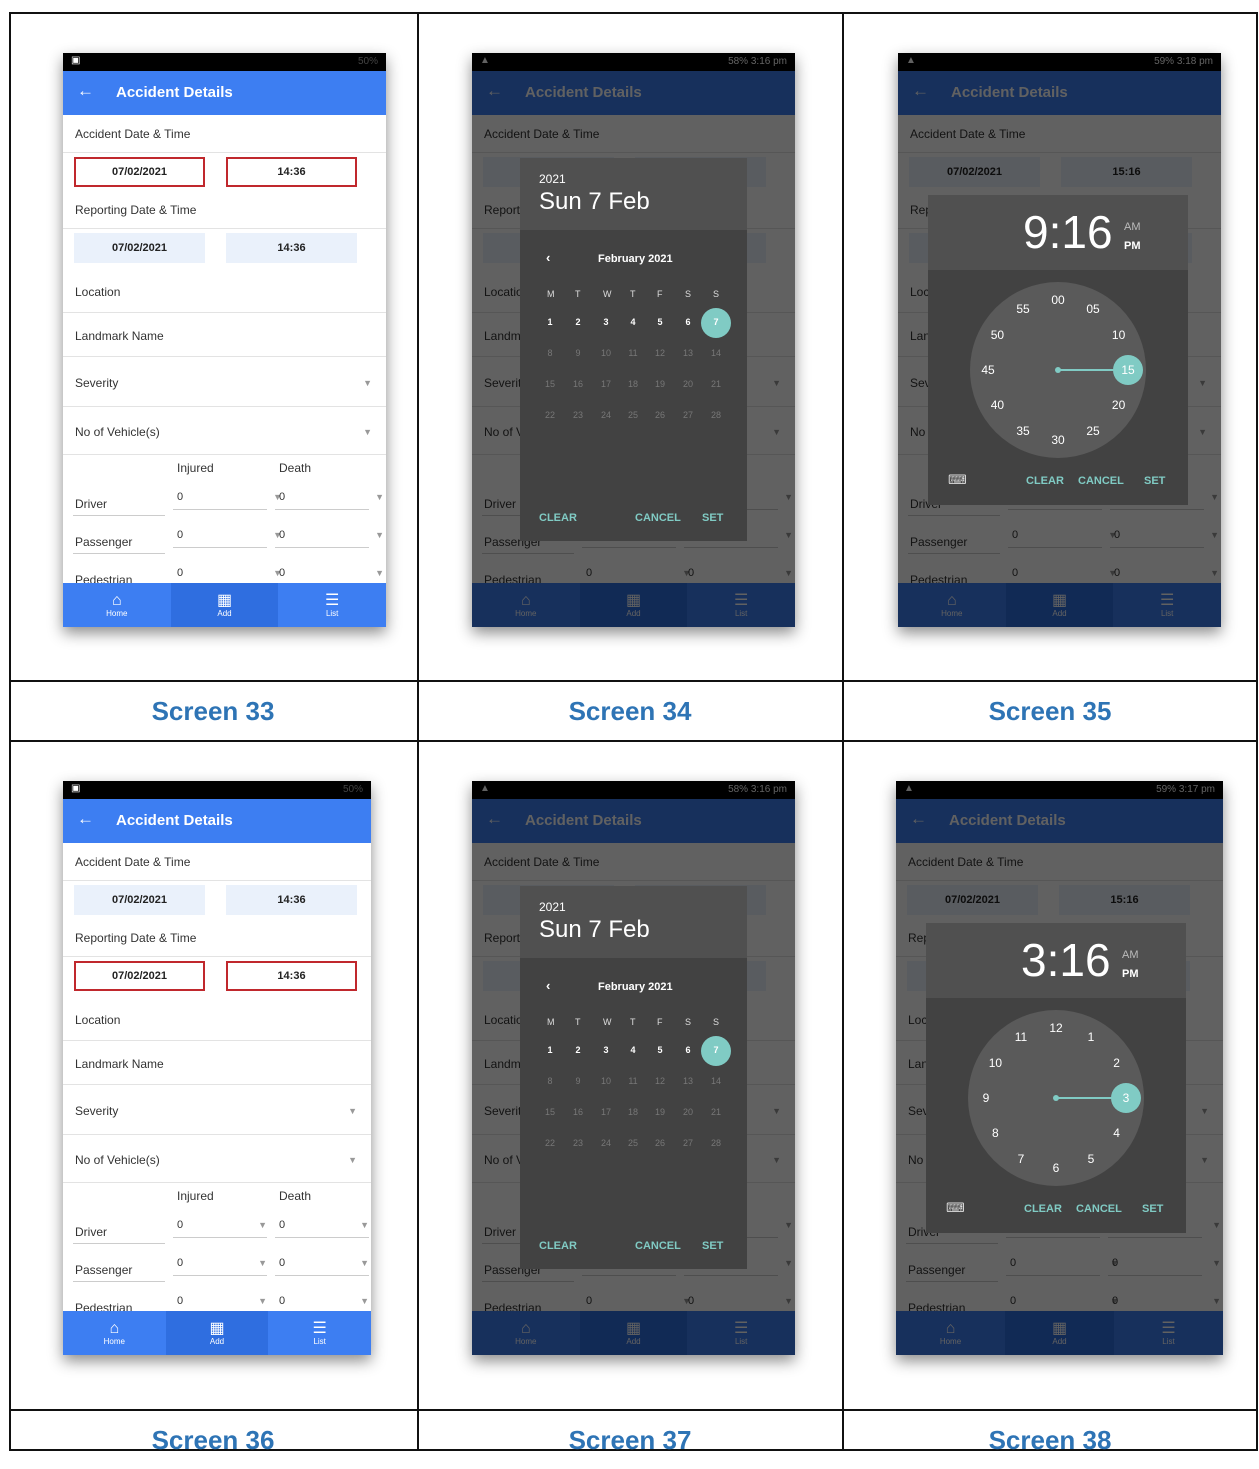  I want to click on dial-number: 11, so click(1021, 1037).